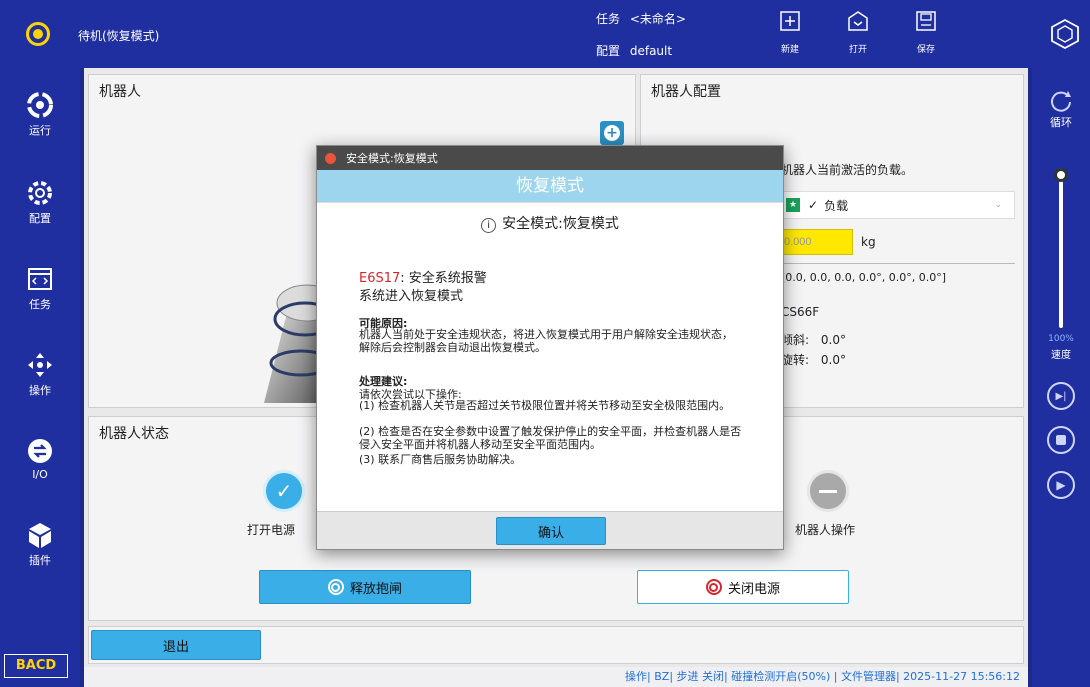 The width and height of the screenshot is (1090, 687). What do you see at coordinates (864, 277) in the screenshot?
I see `center-of-mass: [0.0, 0.0, 0.0, 0.0°, 0.0°, 0.0°]` at bounding box center [864, 277].